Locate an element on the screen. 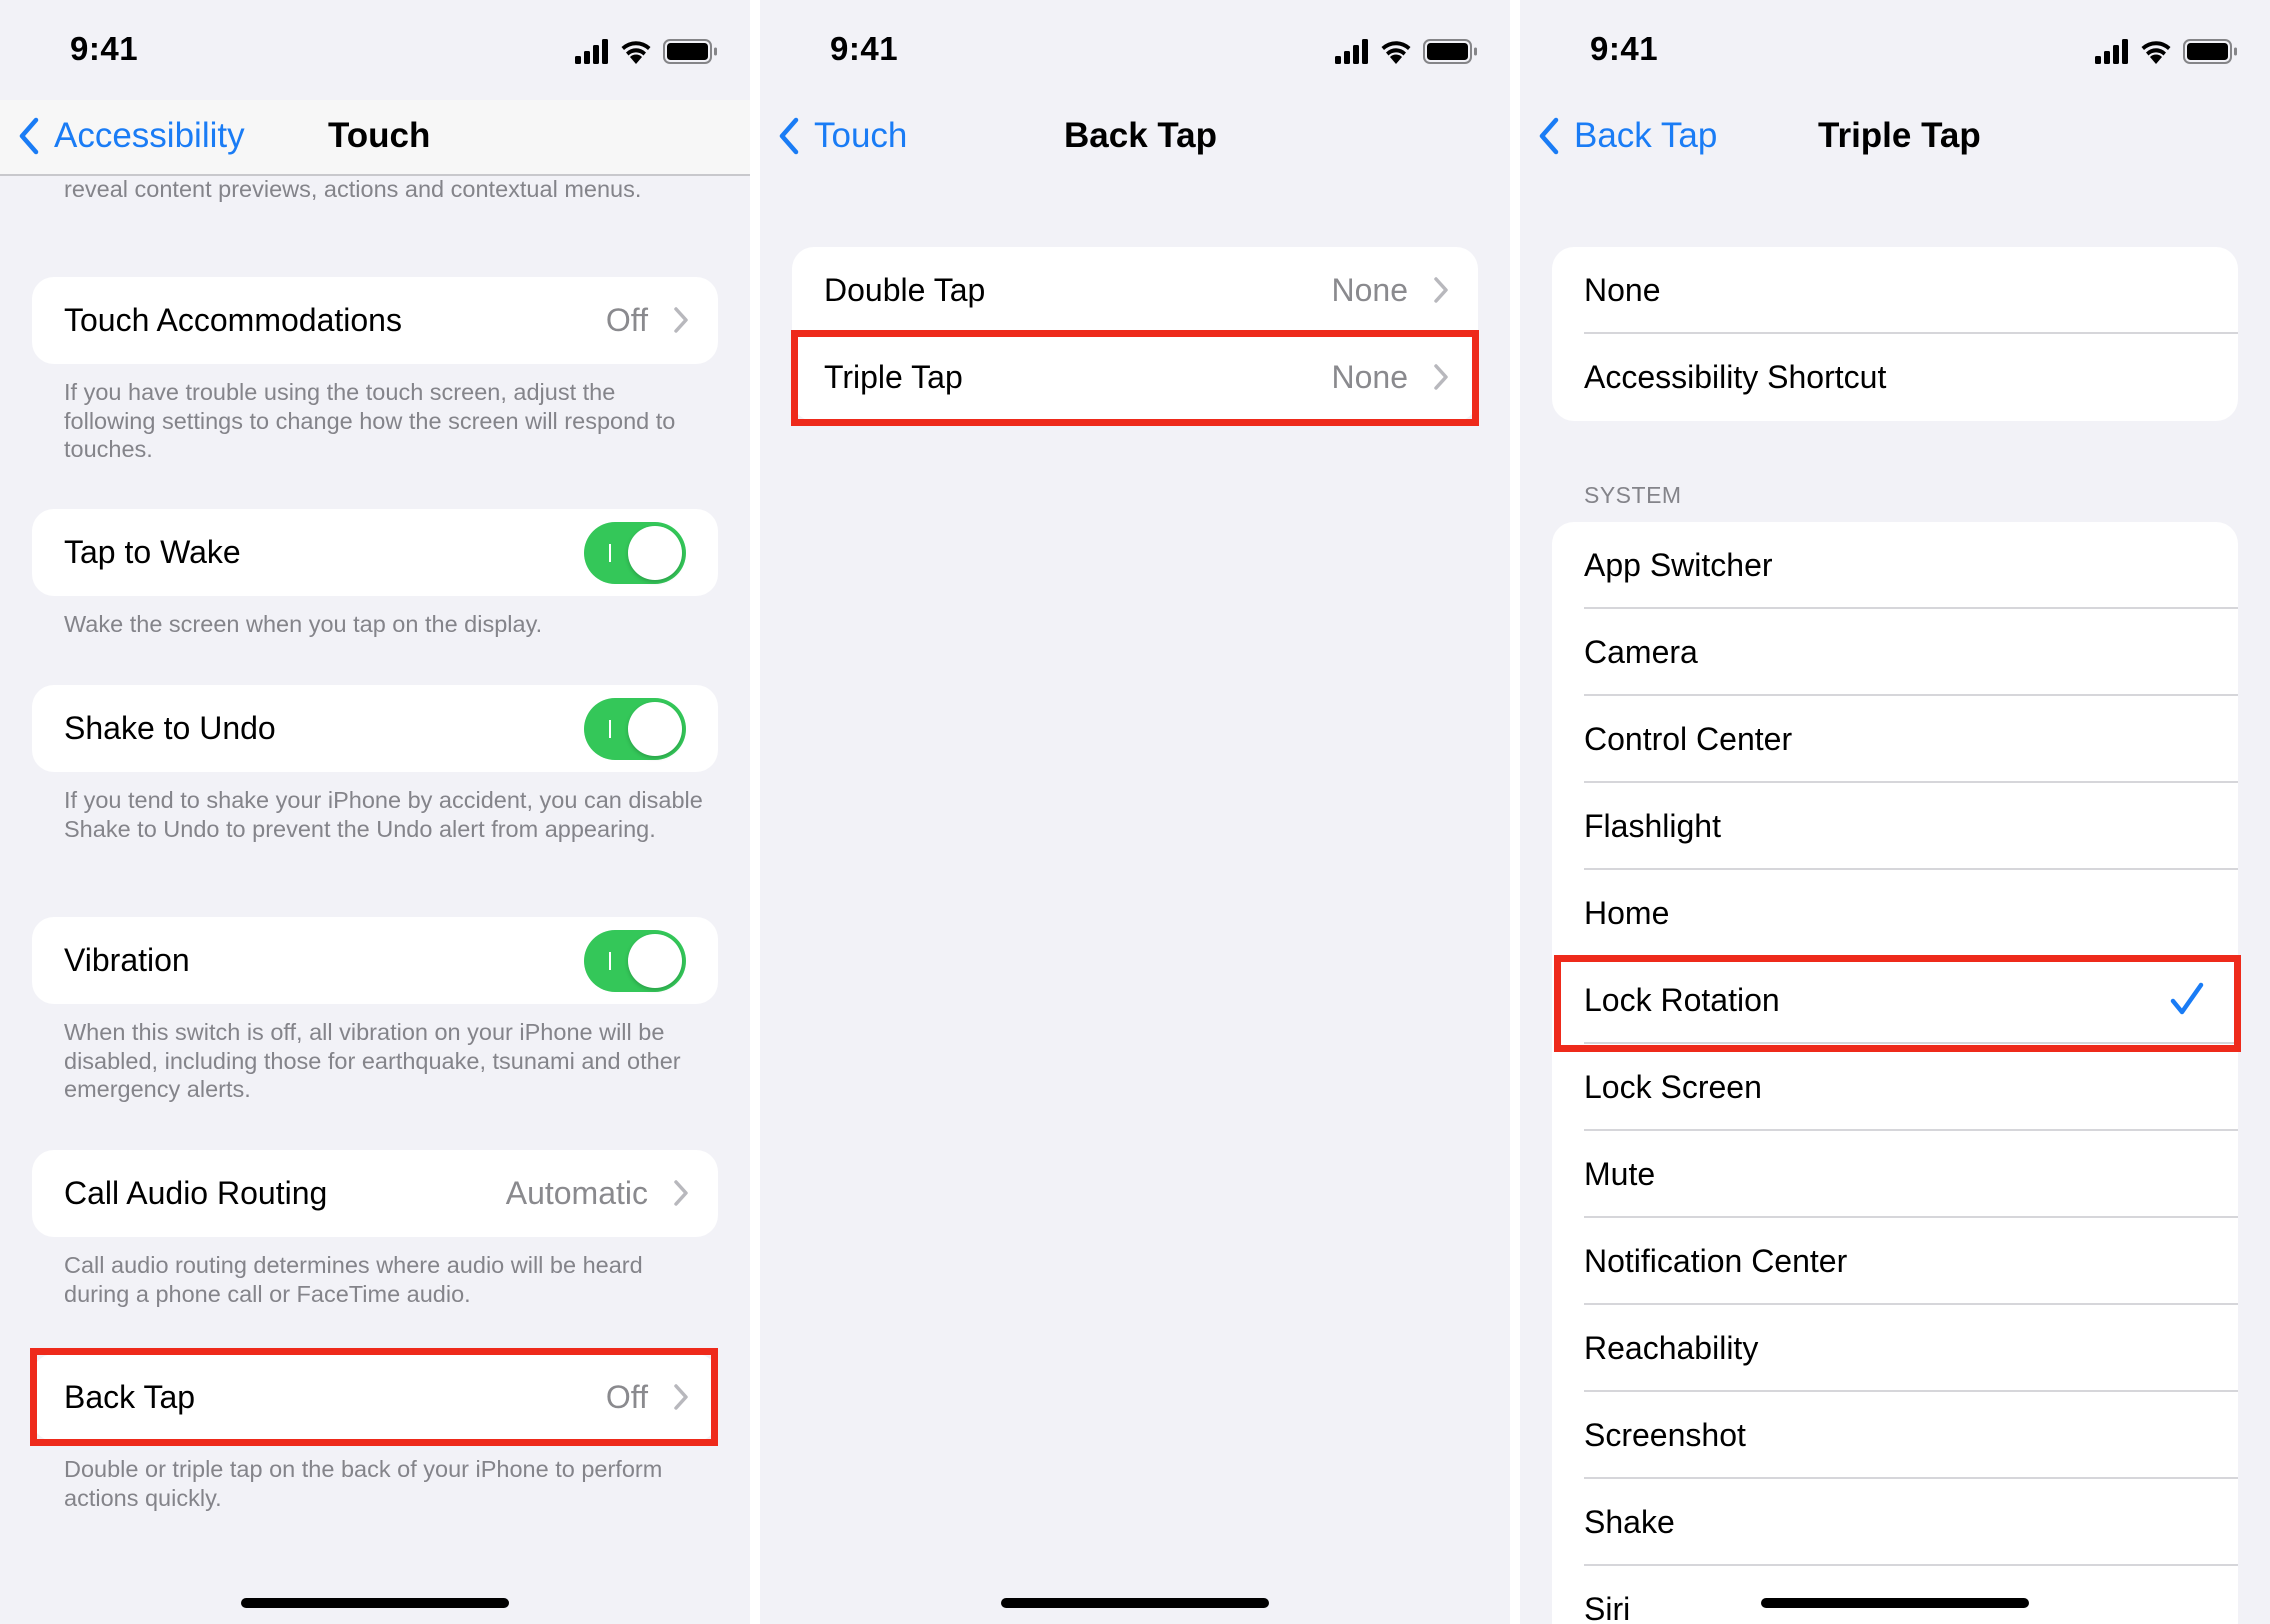 The height and width of the screenshot is (1624, 2270). row-label: Home is located at coordinates (1627, 913).